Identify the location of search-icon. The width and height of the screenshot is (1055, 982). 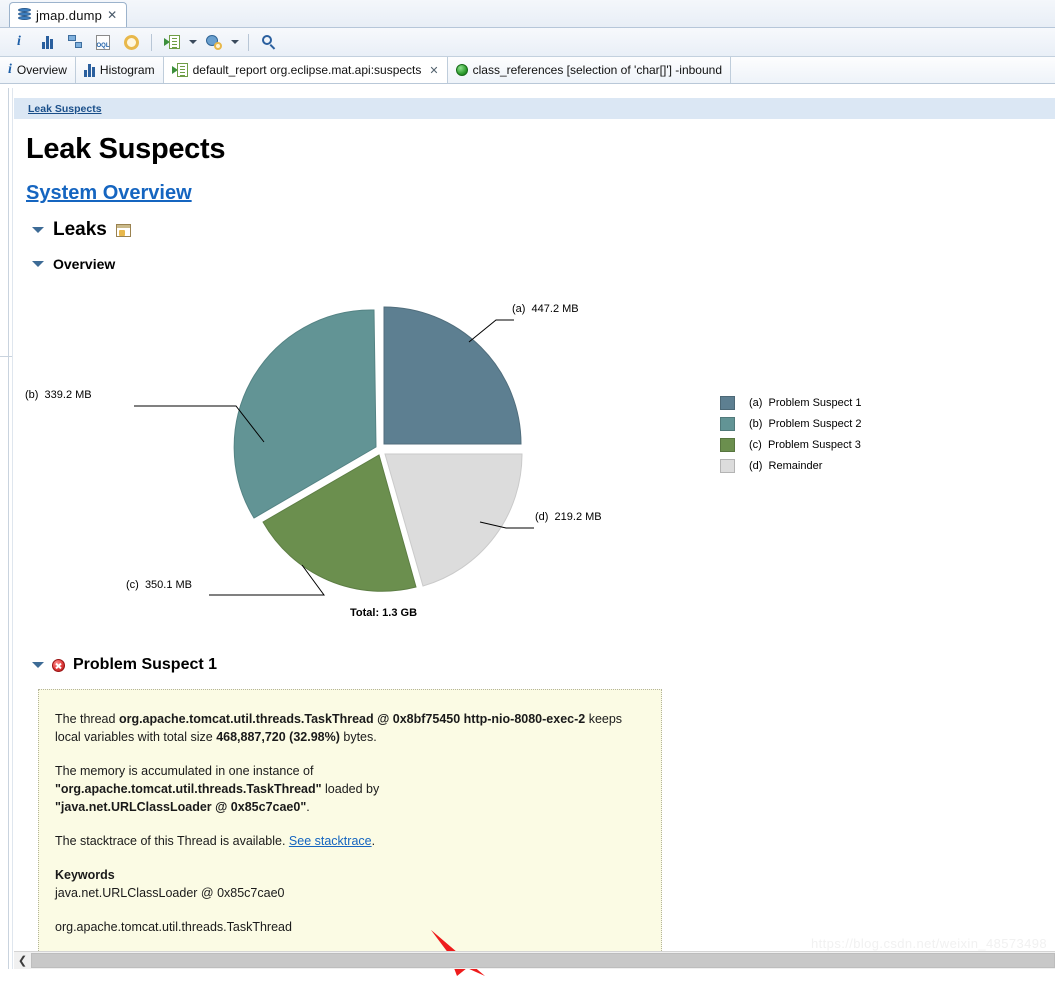
(269, 42).